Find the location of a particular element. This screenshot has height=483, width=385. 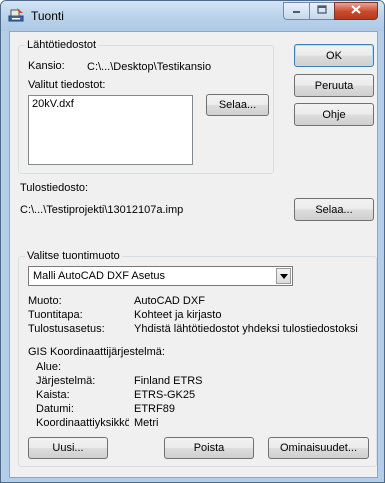

gis-zone-label: Kaista: is located at coordinates (53, 395).